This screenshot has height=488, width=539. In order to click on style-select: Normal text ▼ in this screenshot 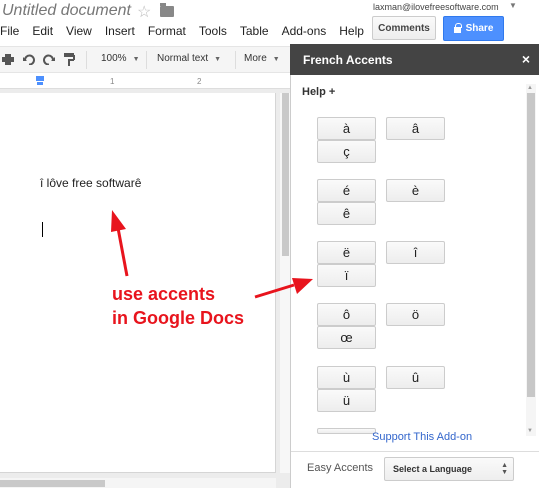, I will do `click(189, 58)`.